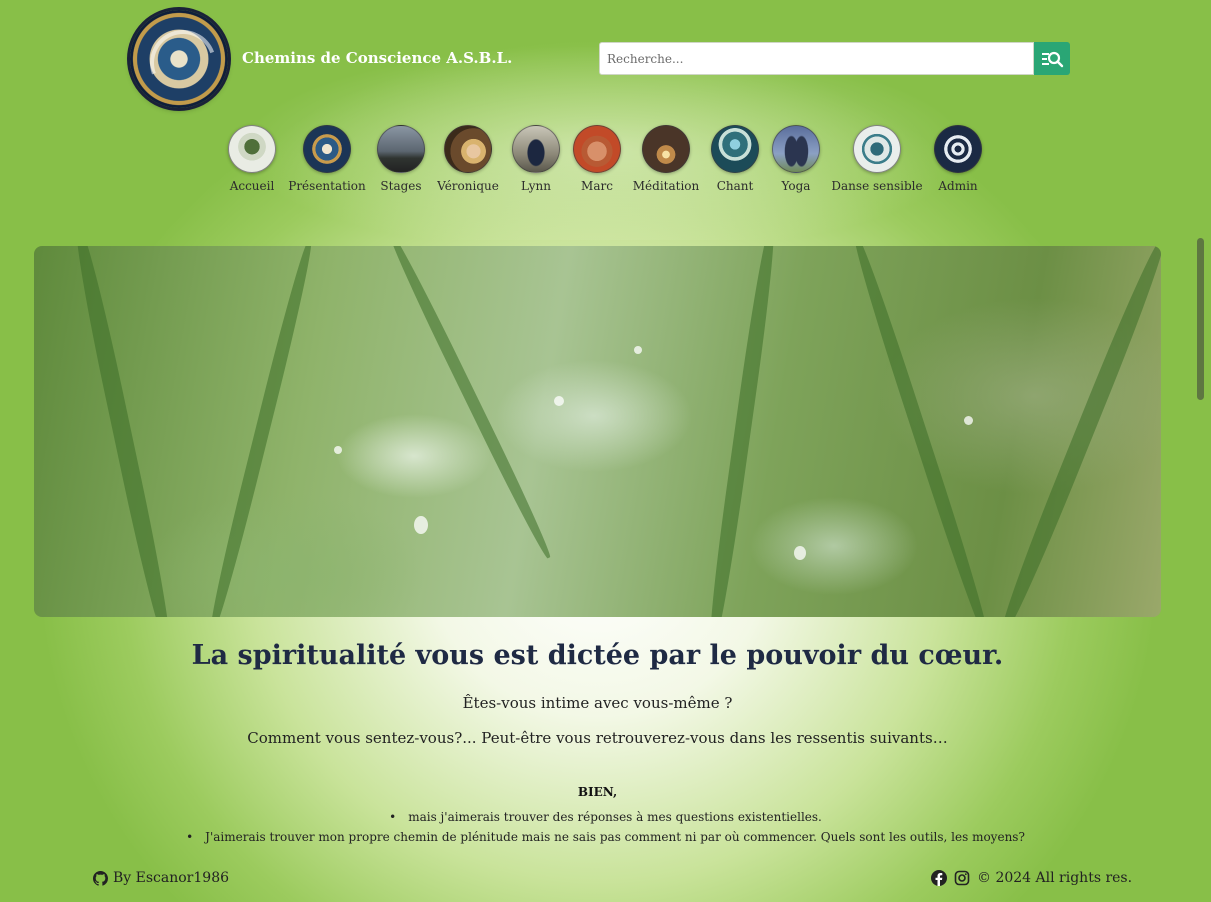  Describe the element at coordinates (958, 186) in the screenshot. I see `nav-label: Admin` at that location.